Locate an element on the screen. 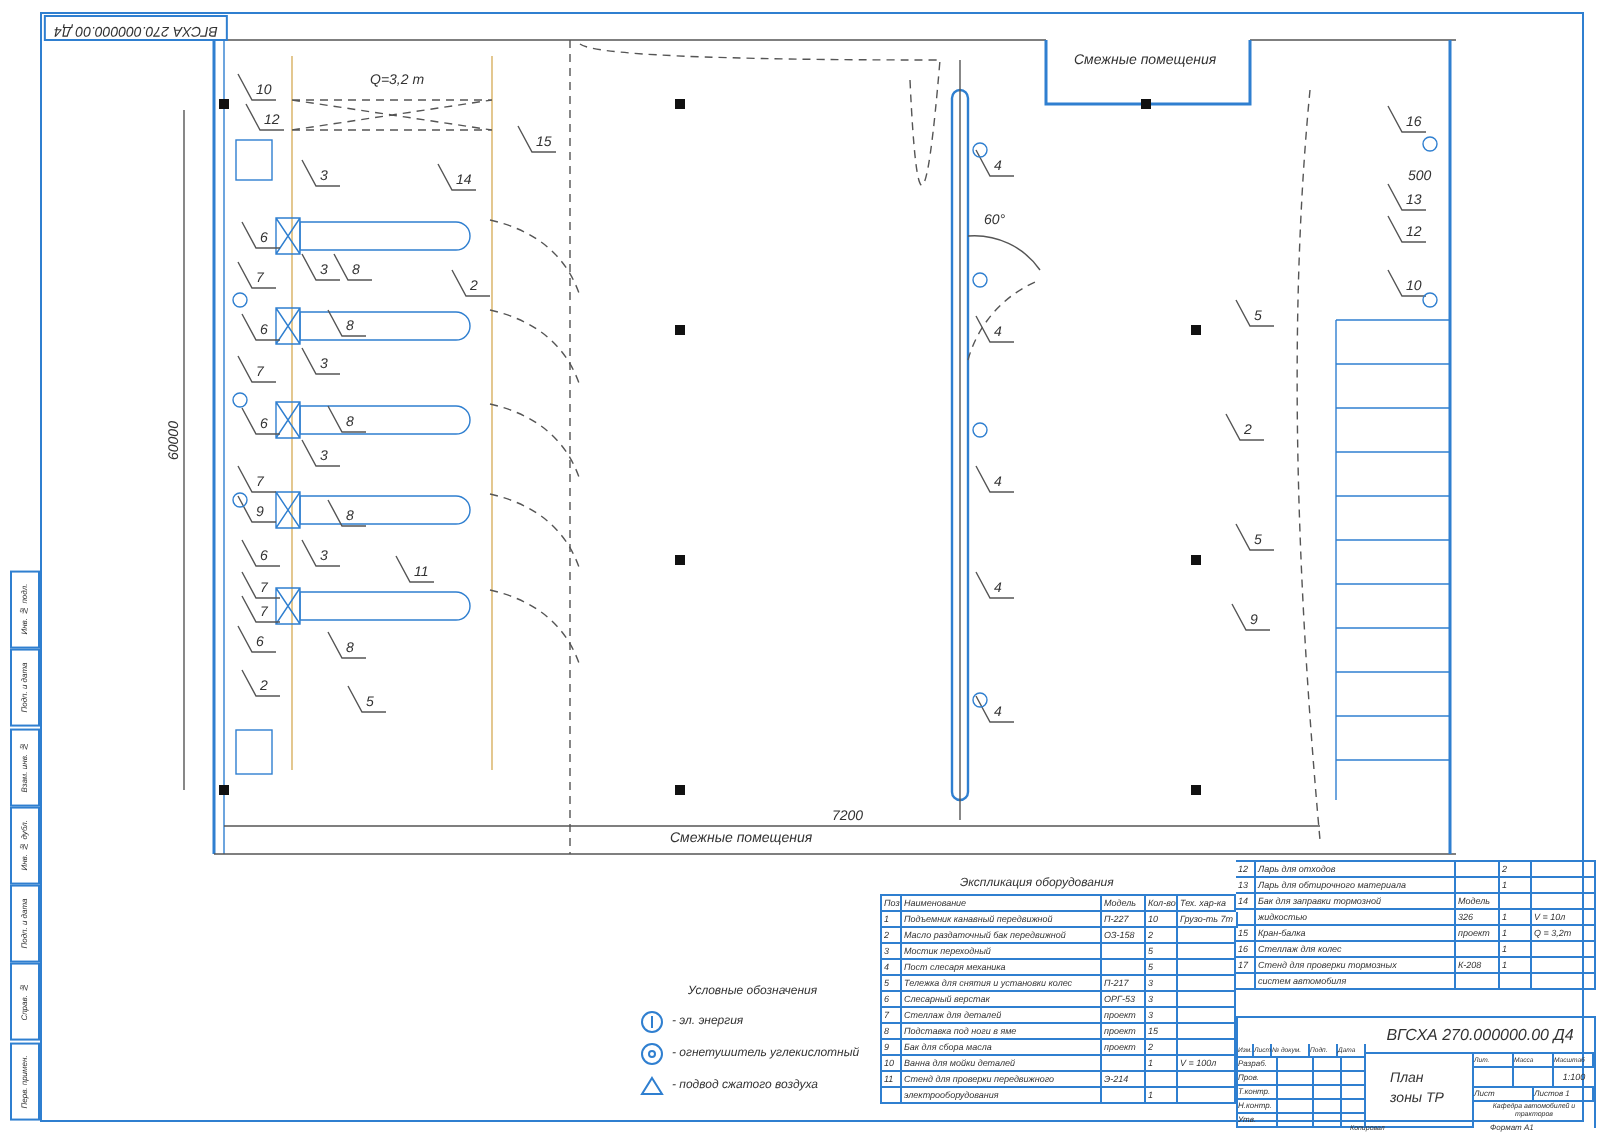 The image size is (1600, 1132). document-code: ВГСХА 270.000000.00 Д4 is located at coordinates (1480, 1036).